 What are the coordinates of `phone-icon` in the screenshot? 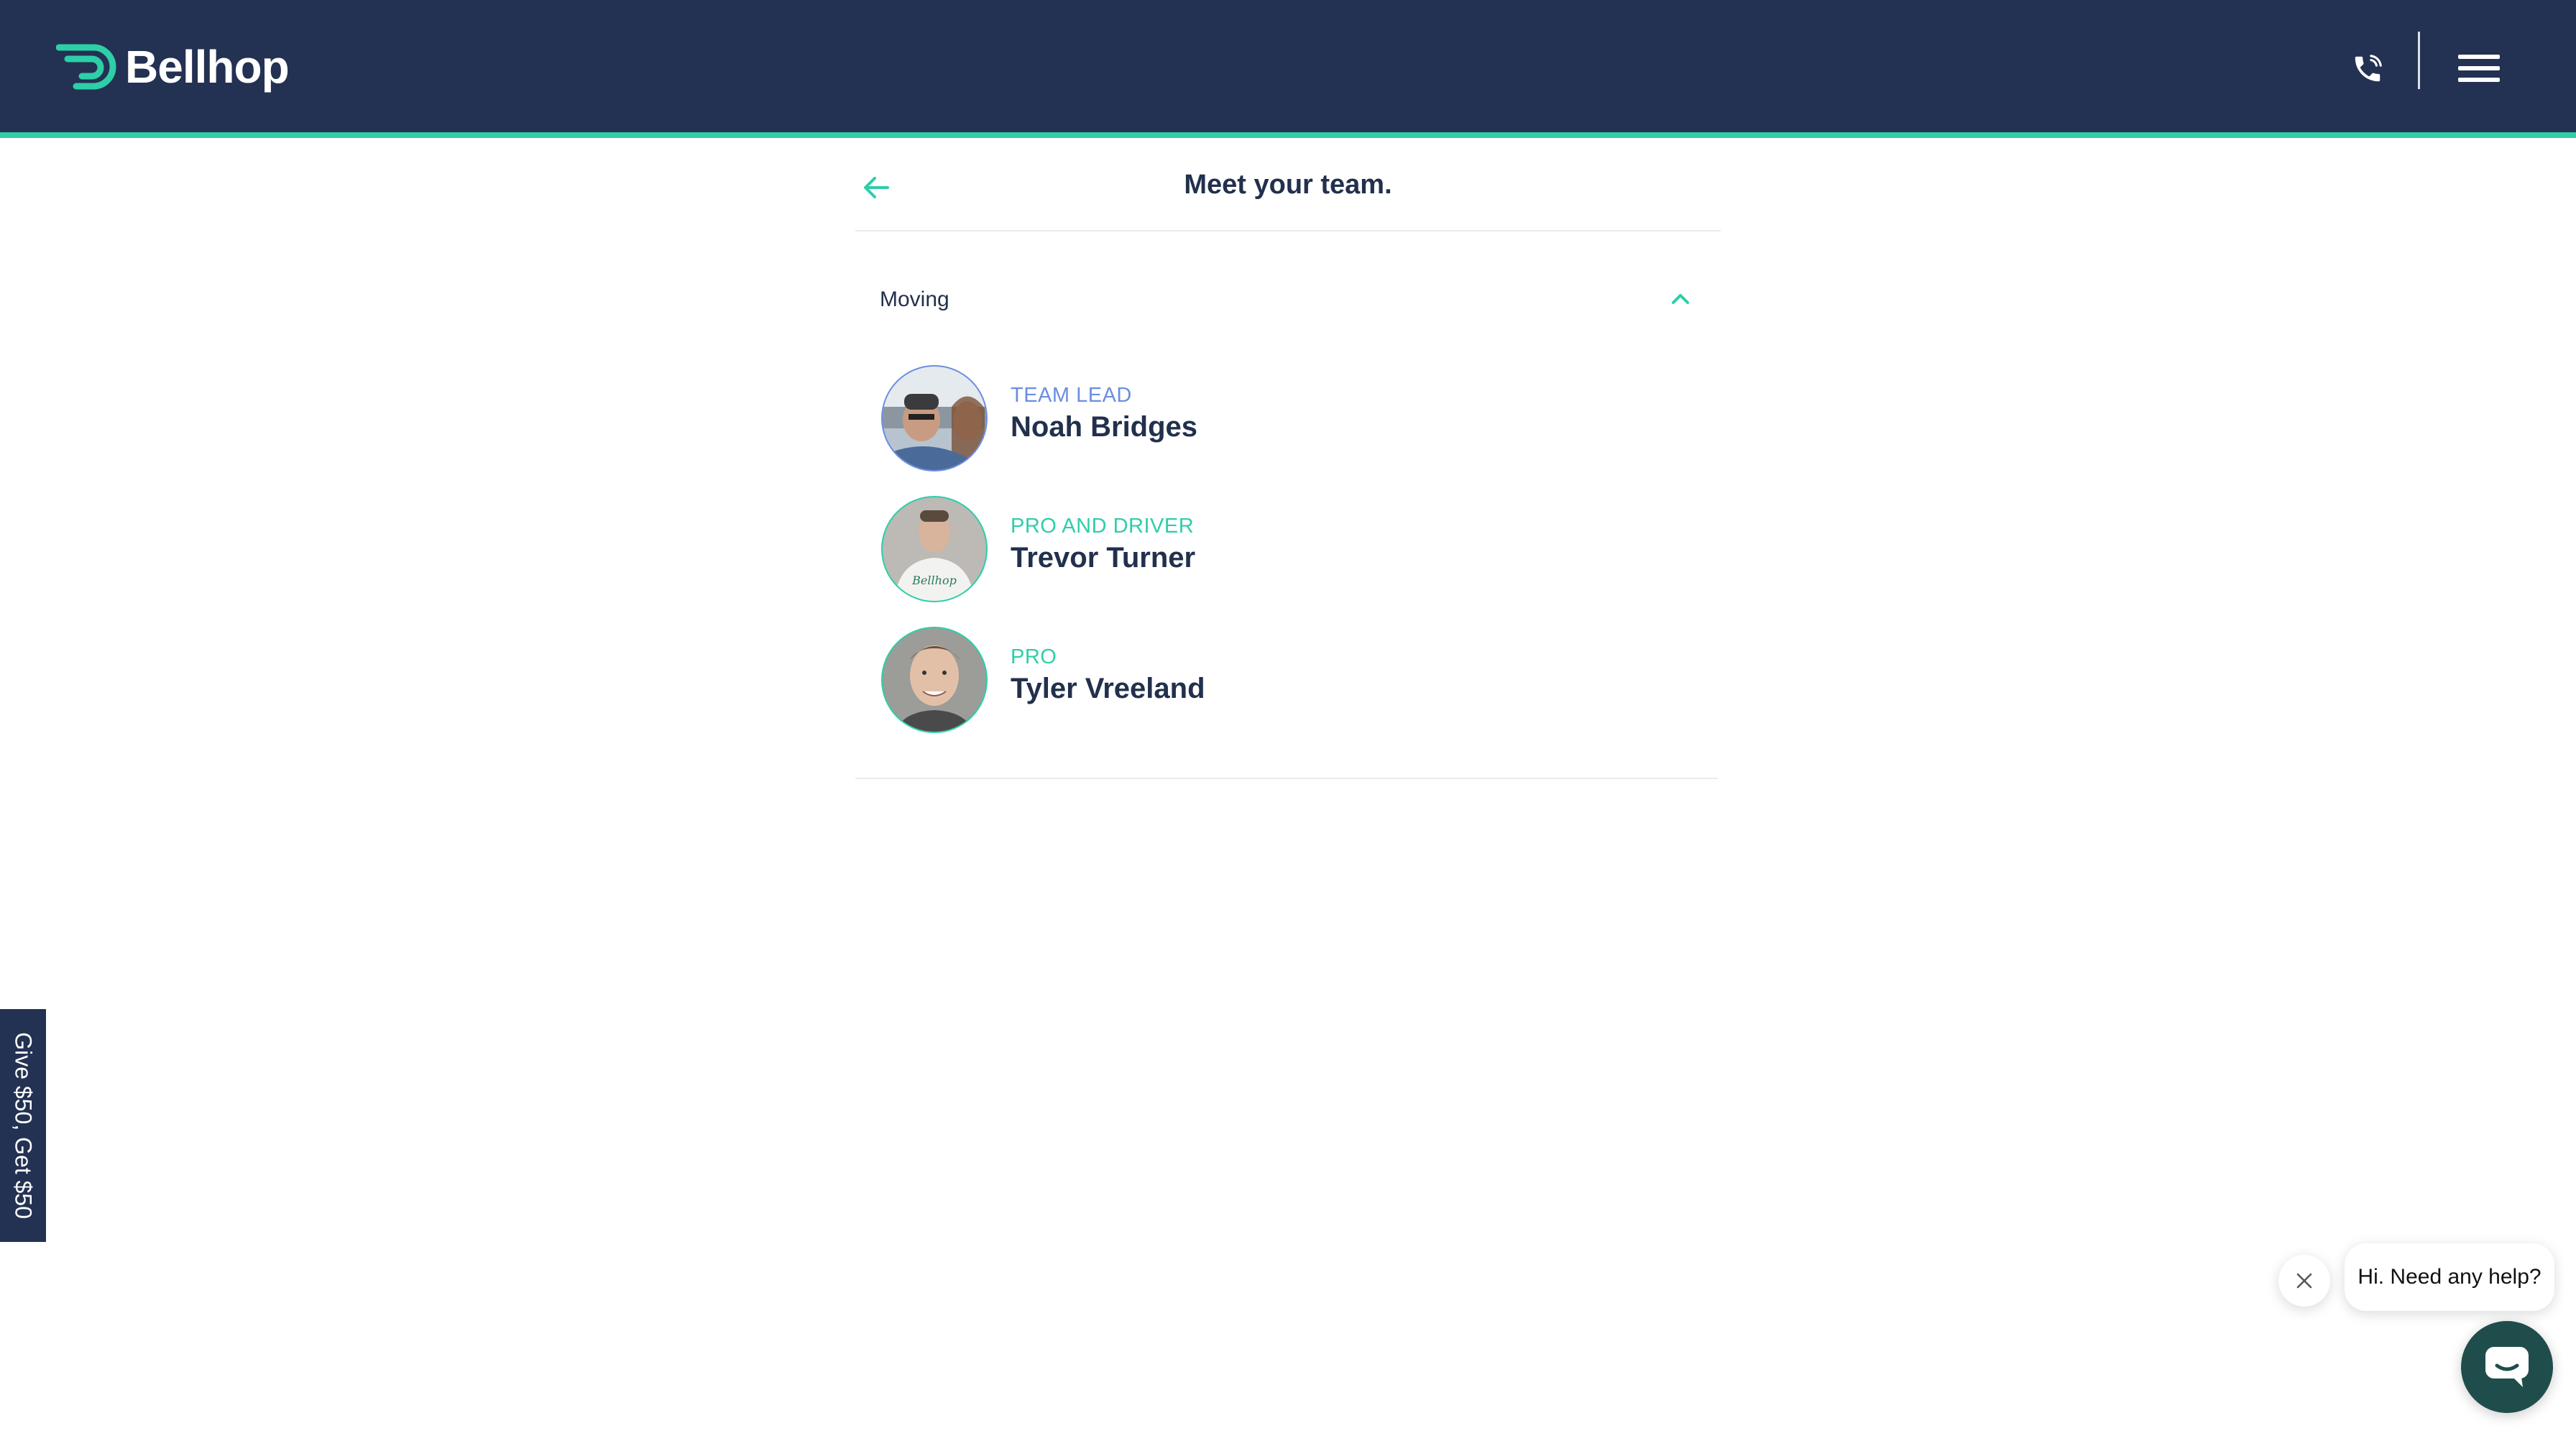 It's located at (2368, 68).